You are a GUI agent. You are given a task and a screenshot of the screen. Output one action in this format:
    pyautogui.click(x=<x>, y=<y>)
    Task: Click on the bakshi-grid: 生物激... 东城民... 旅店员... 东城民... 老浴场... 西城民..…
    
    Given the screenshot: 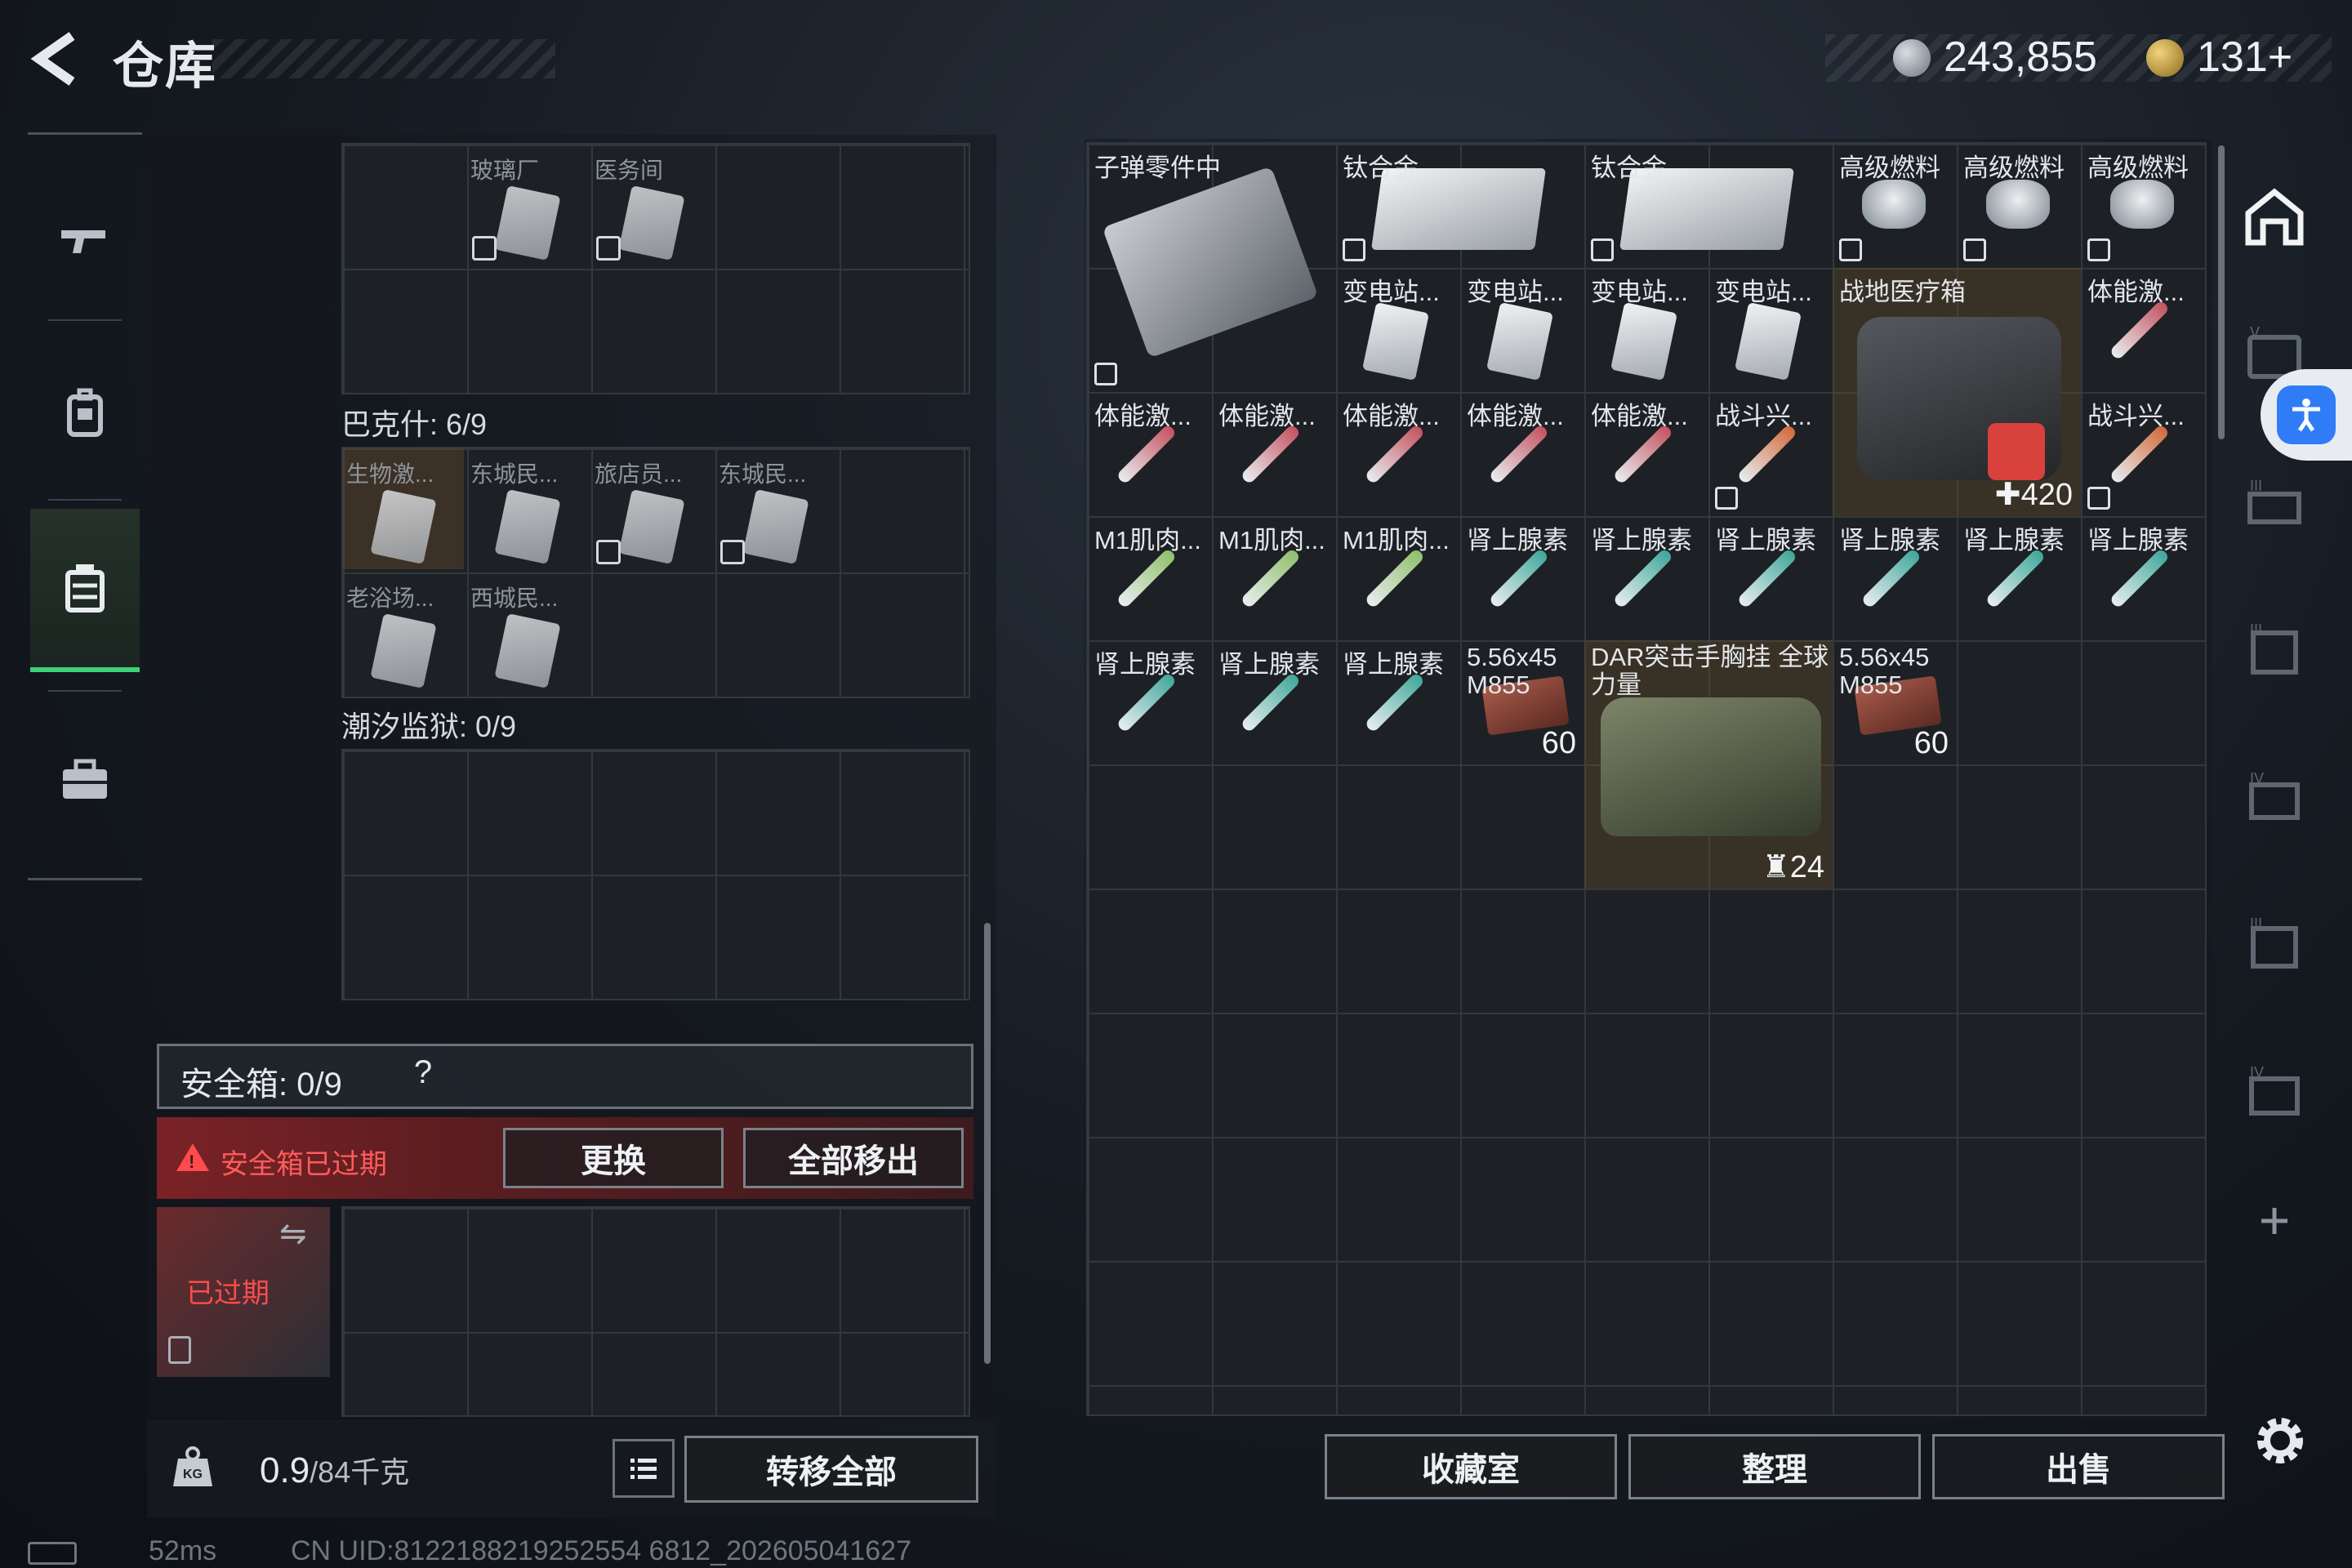 What is the action you would take?
    pyautogui.click(x=655, y=572)
    